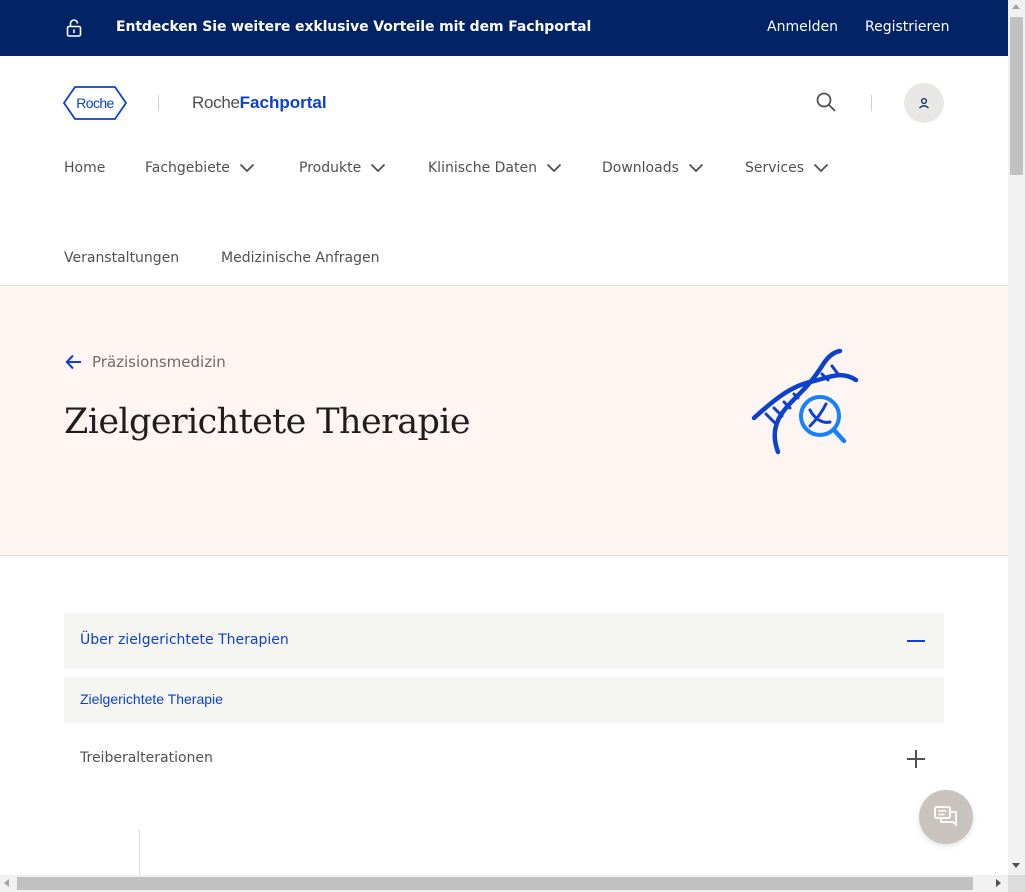 Image resolution: width=1025 pixels, height=892 pixels. What do you see at coordinates (1016, 883) in the screenshot?
I see `scrollbar-corner` at bounding box center [1016, 883].